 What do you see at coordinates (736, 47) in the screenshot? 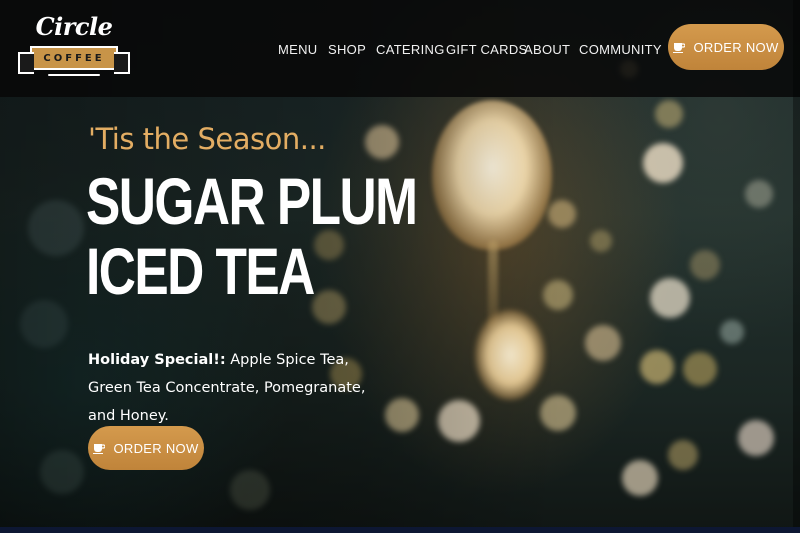
I see `header-order-now-label: ORDER NOW` at bounding box center [736, 47].